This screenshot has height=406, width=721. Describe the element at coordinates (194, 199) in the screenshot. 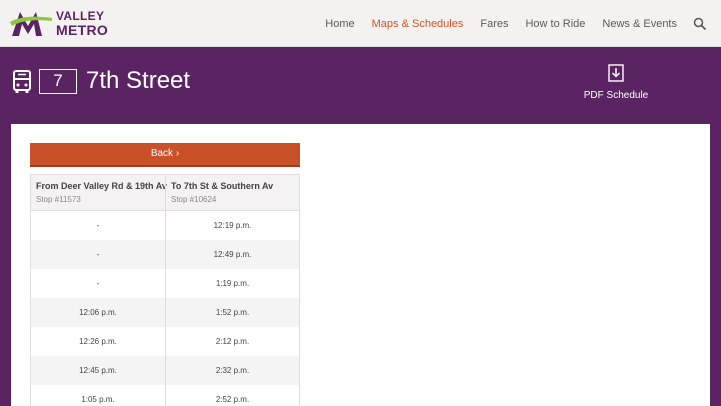

I see `to-stop-id: Stop #10624` at that location.